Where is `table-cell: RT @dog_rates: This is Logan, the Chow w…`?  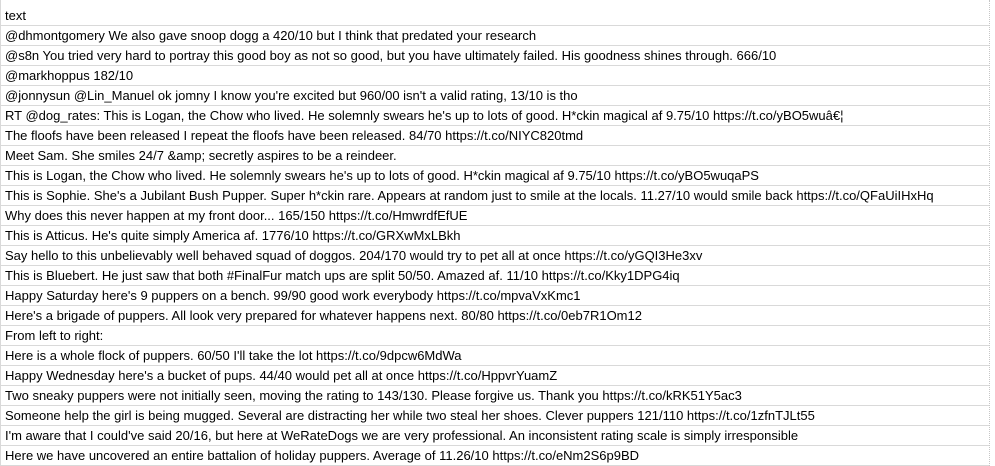 table-cell: RT @dog_rates: This is Logan, the Chow w… is located at coordinates (494, 116).